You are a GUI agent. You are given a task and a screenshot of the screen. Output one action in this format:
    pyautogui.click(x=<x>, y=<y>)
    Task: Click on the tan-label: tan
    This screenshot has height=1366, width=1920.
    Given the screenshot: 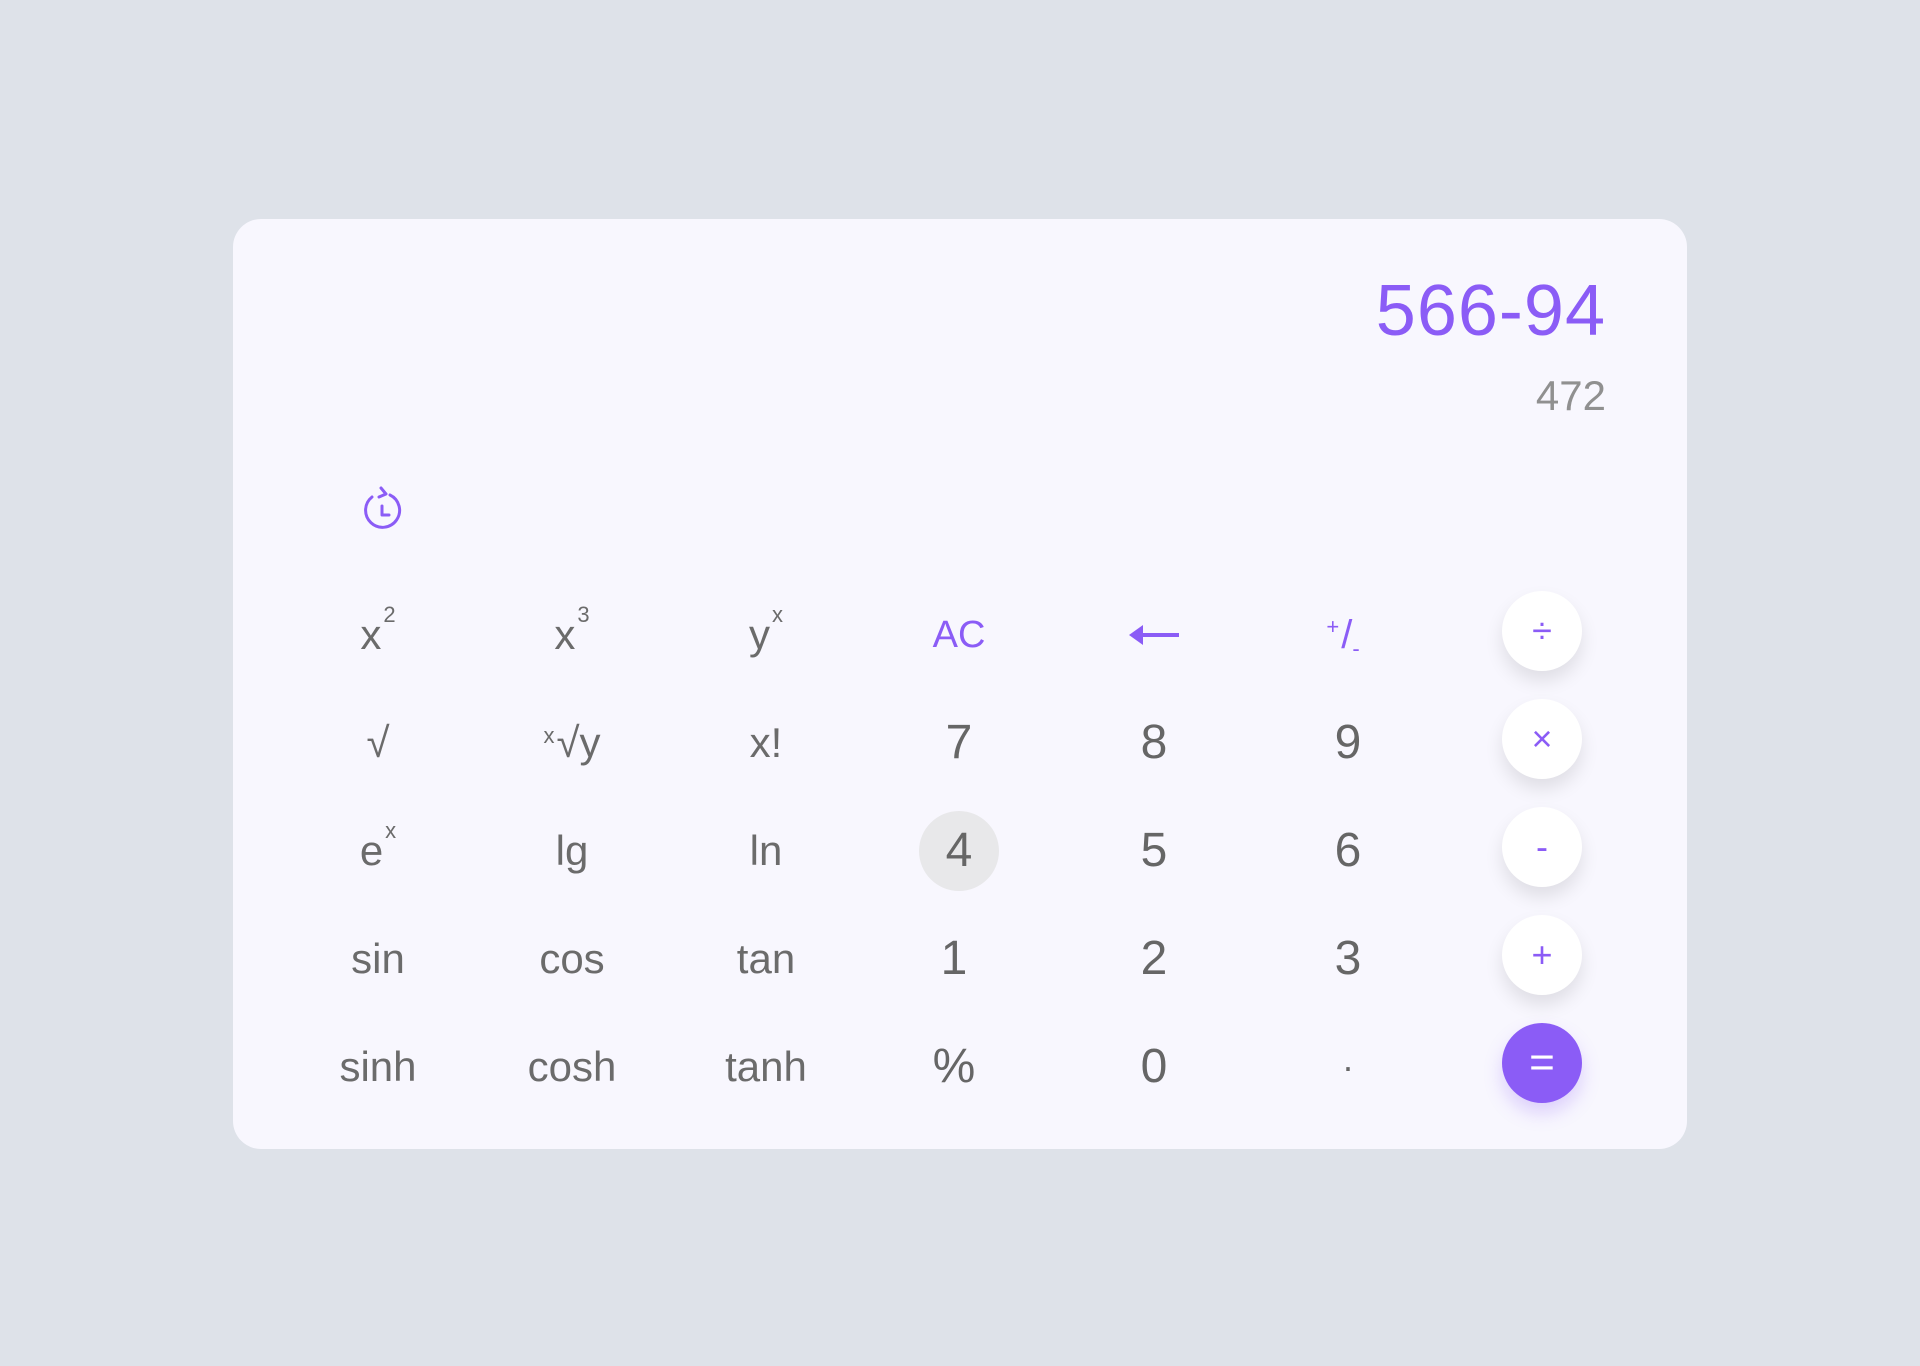 What is the action you would take?
    pyautogui.click(x=766, y=958)
    